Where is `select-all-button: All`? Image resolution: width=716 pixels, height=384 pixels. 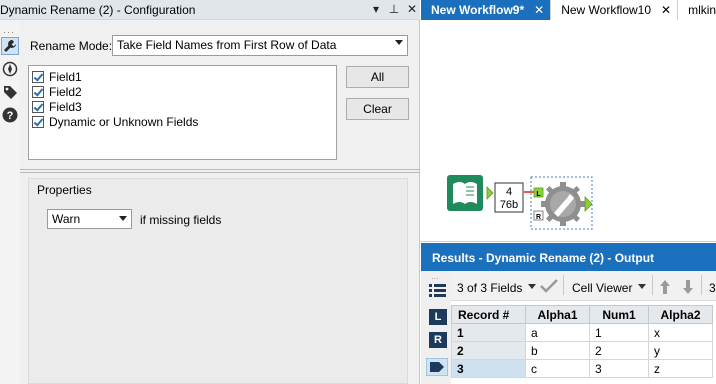
select-all-button: All is located at coordinates (377, 77).